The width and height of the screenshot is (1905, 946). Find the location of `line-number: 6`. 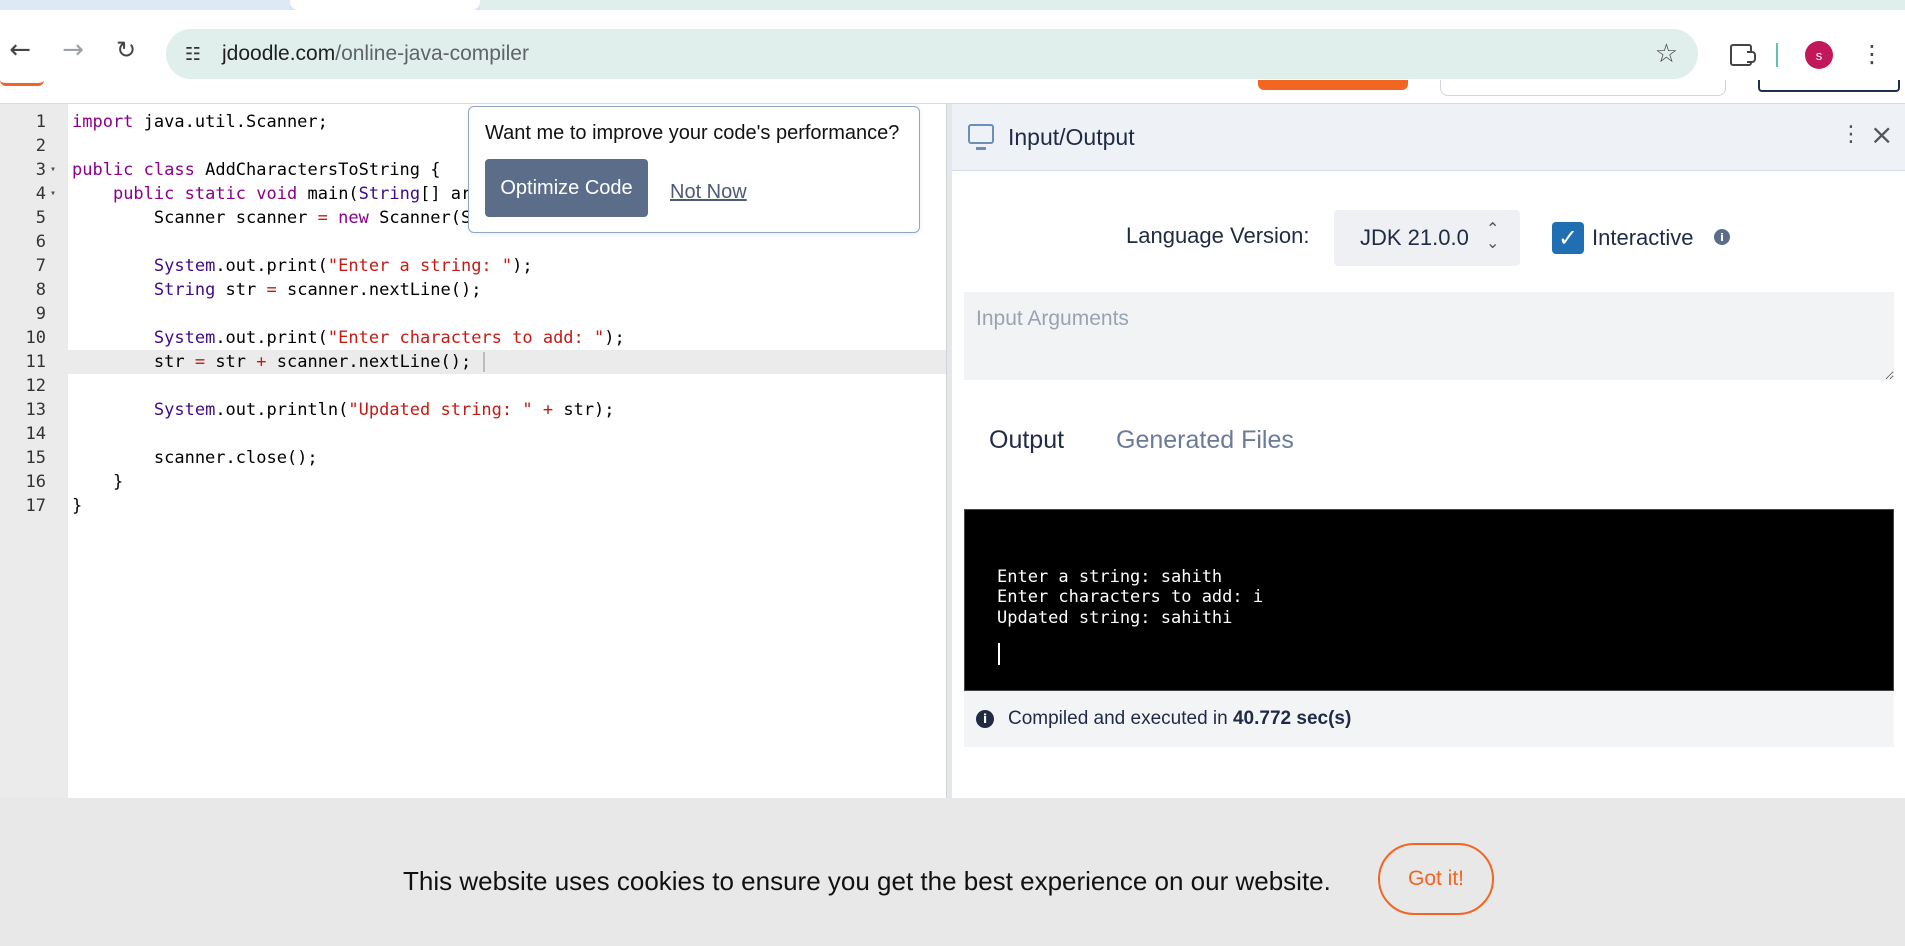

line-number: 6 is located at coordinates (40, 242).